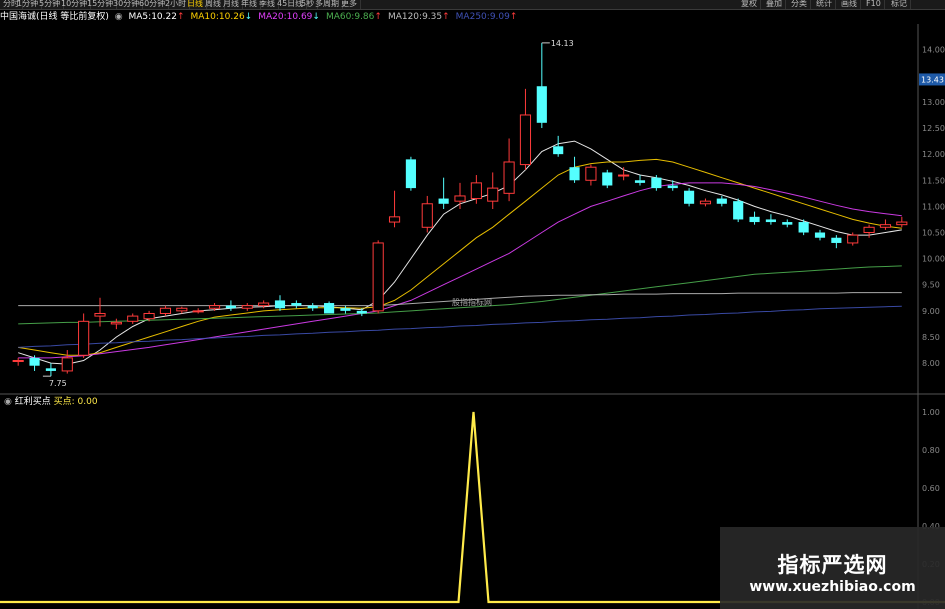  Describe the element at coordinates (562, 43) in the screenshot. I see `high-price-label: 14.13` at that location.